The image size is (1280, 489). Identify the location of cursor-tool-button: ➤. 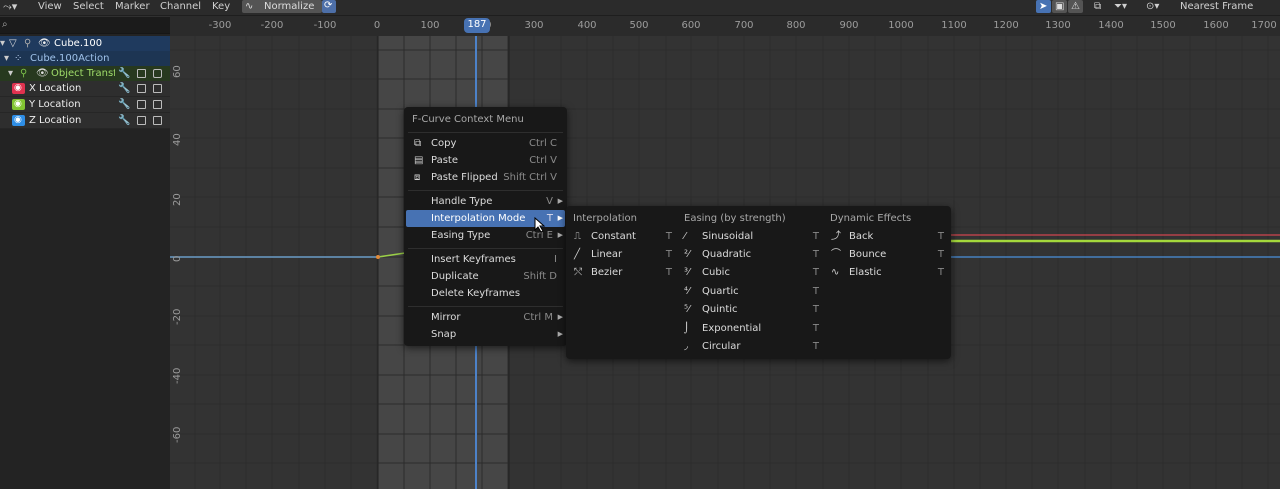
(1043, 6).